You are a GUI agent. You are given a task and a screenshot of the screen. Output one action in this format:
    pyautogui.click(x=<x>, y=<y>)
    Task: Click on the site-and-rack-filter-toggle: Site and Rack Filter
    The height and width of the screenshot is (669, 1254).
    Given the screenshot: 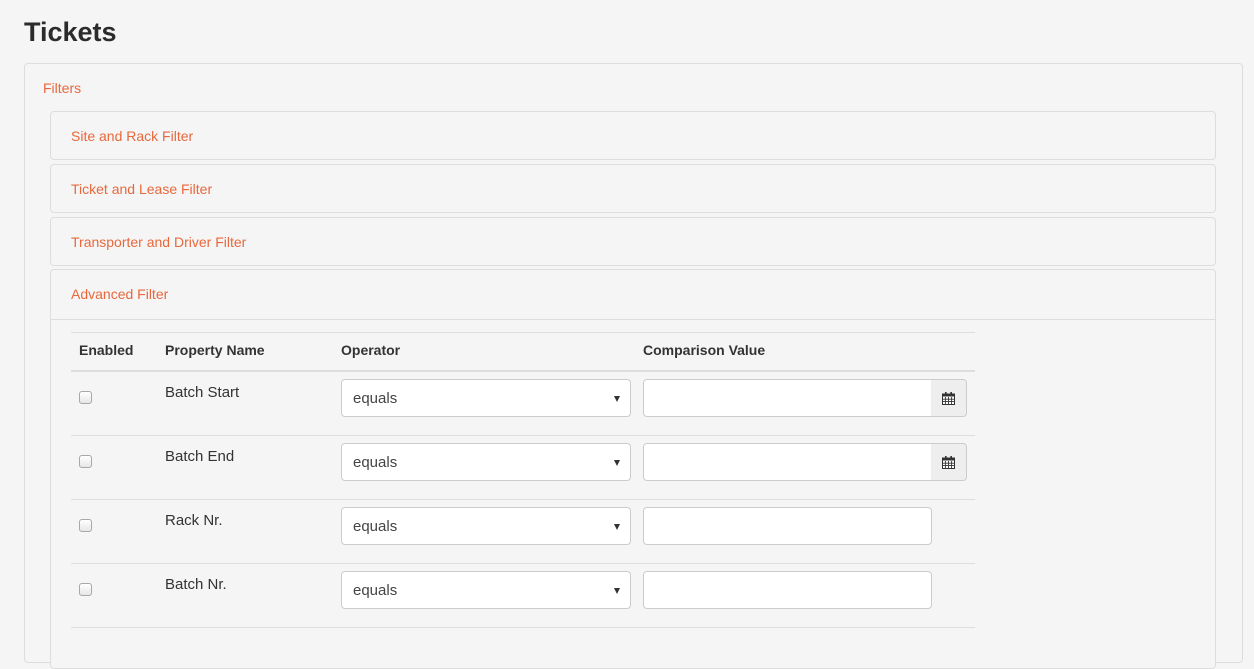 What is the action you would take?
    pyautogui.click(x=132, y=136)
    